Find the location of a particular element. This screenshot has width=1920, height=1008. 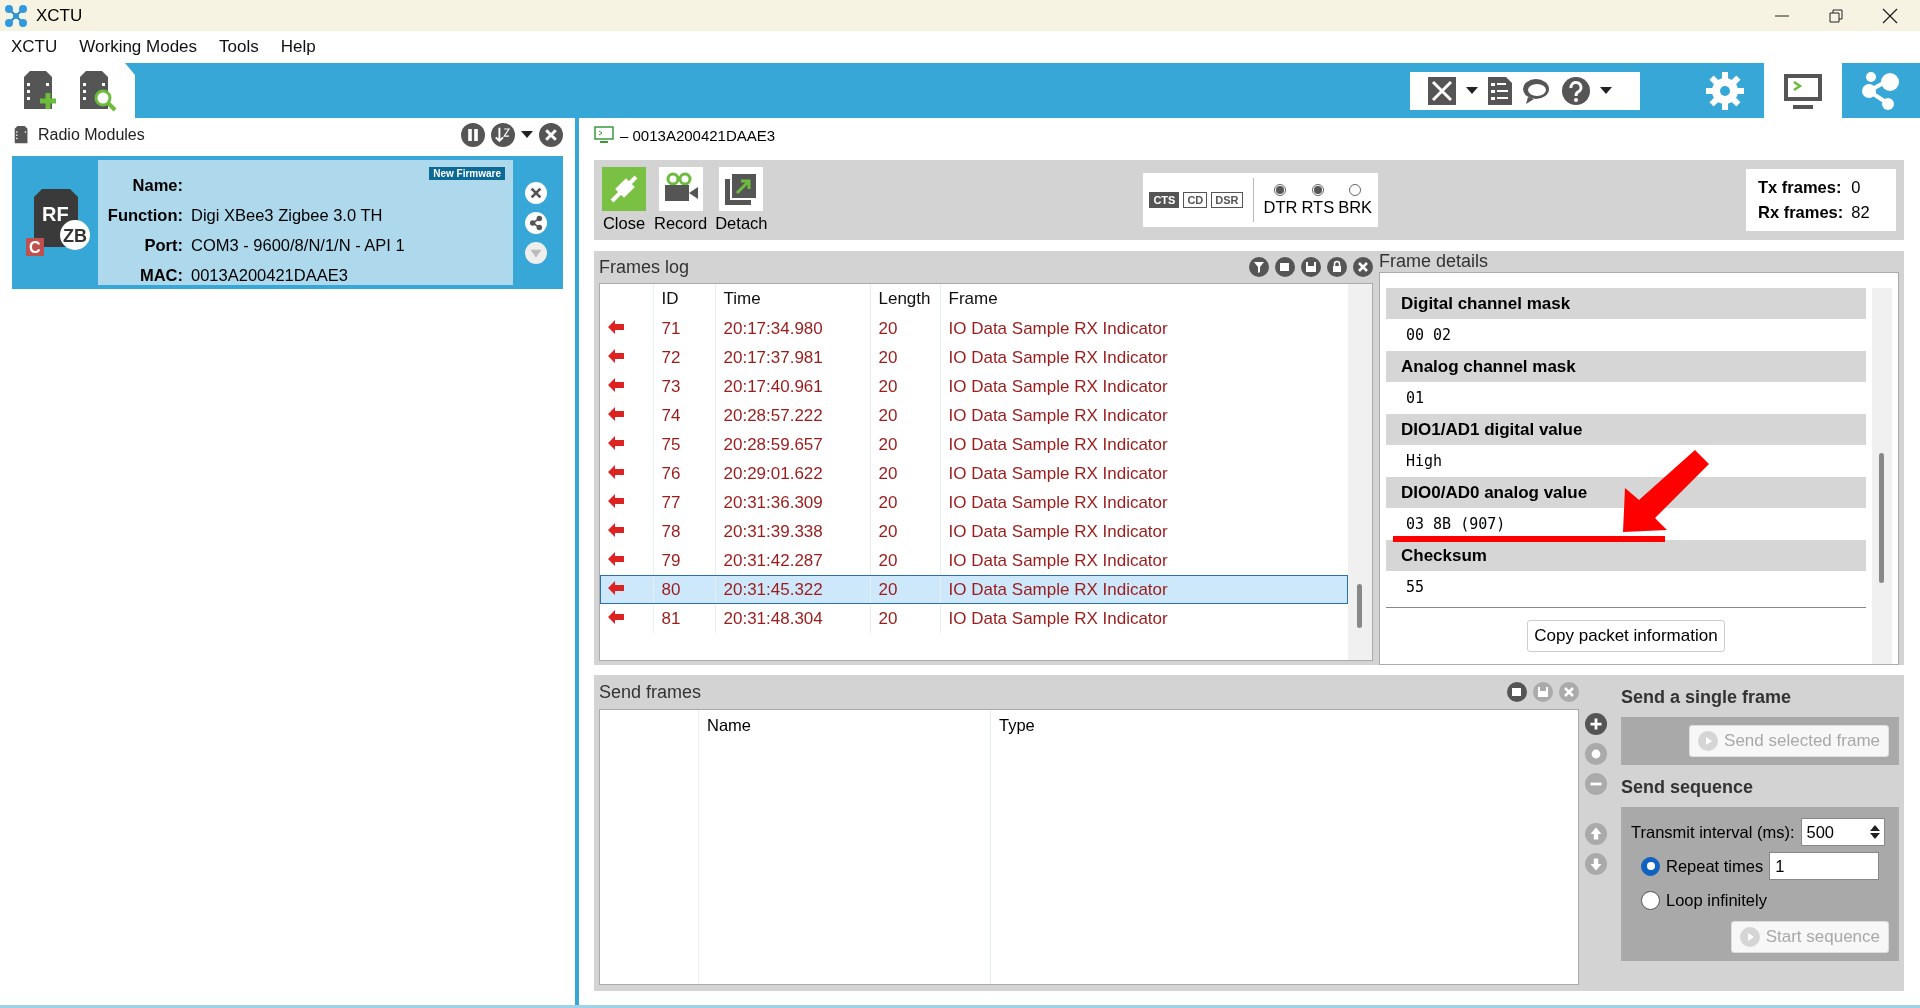

radio-label: Repeat times is located at coordinates (1715, 866).